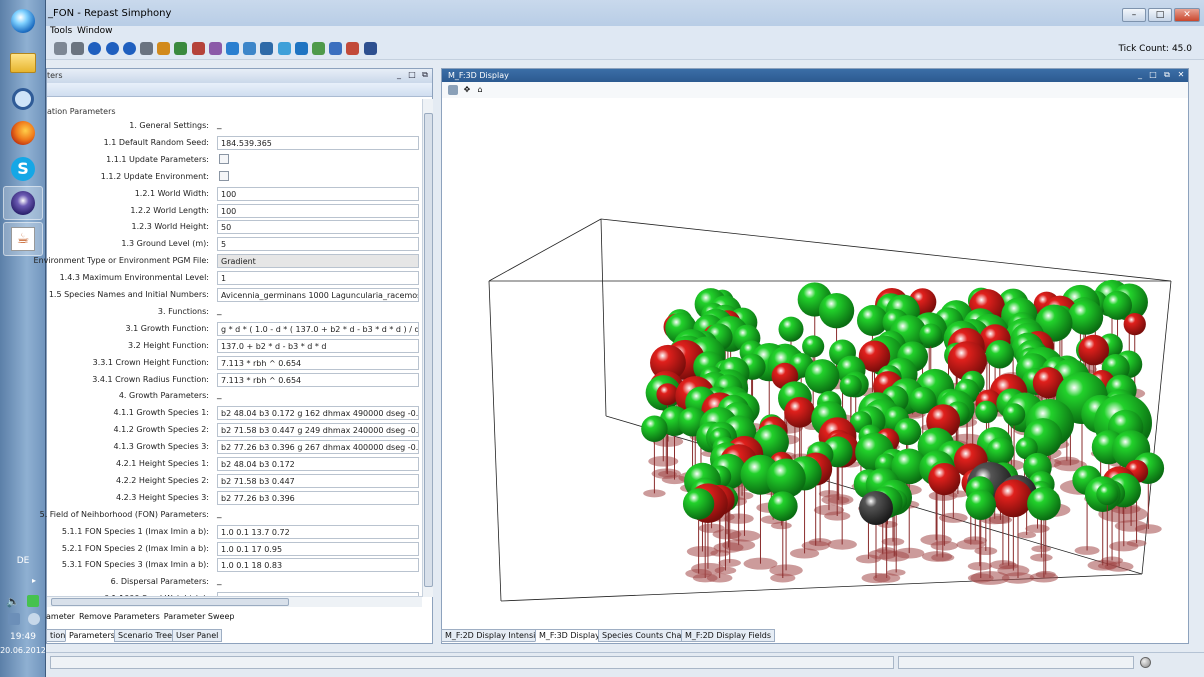  I want to click on folder-icon, so click(23, 63).